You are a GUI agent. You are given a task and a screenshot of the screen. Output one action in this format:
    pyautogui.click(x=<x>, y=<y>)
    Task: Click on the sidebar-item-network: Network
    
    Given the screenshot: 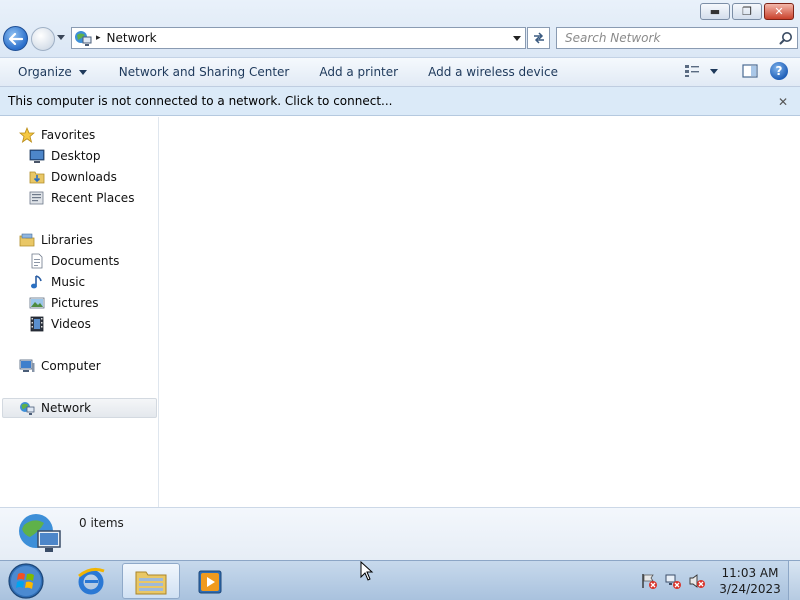 What is the action you would take?
    pyautogui.click(x=79, y=408)
    